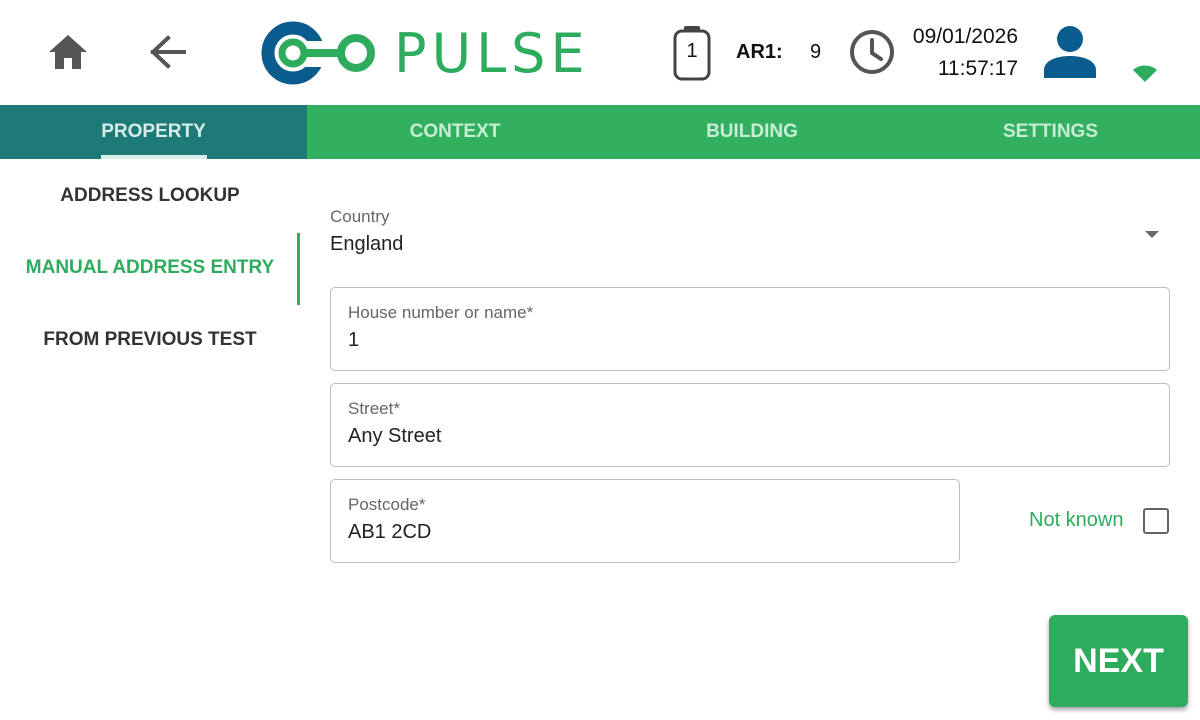 The image size is (1200, 720). I want to click on back-button, so click(168, 52).